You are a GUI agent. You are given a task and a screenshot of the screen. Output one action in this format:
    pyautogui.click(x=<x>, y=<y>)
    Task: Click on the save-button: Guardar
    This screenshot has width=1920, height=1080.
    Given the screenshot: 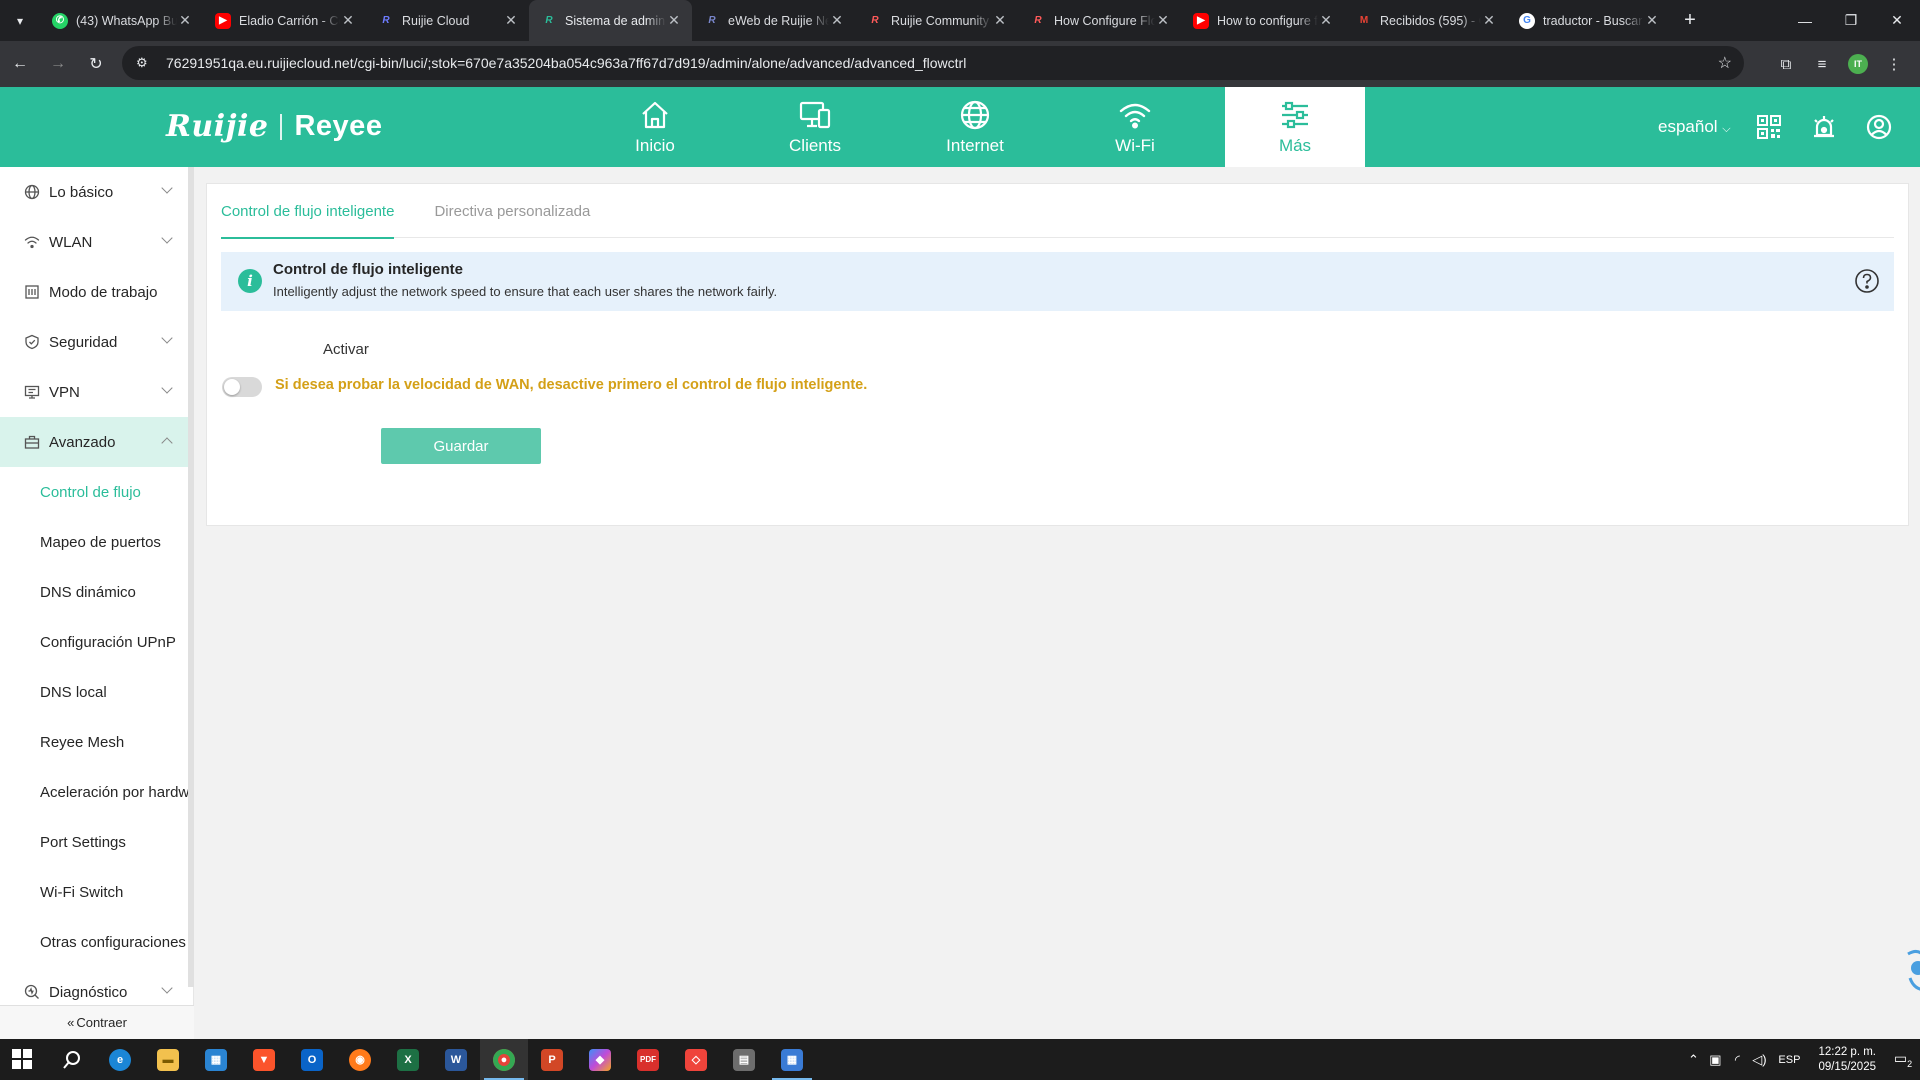 What is the action you would take?
    pyautogui.click(x=461, y=446)
    